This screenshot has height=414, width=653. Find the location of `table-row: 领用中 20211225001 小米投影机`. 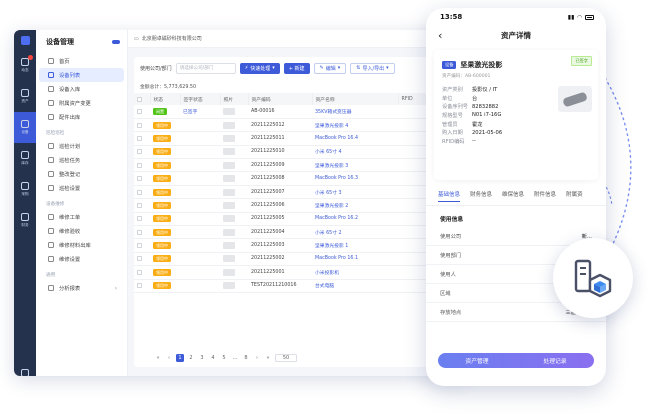

table-row: 领用中 20211225001 小米投影机 is located at coordinates (300, 272).